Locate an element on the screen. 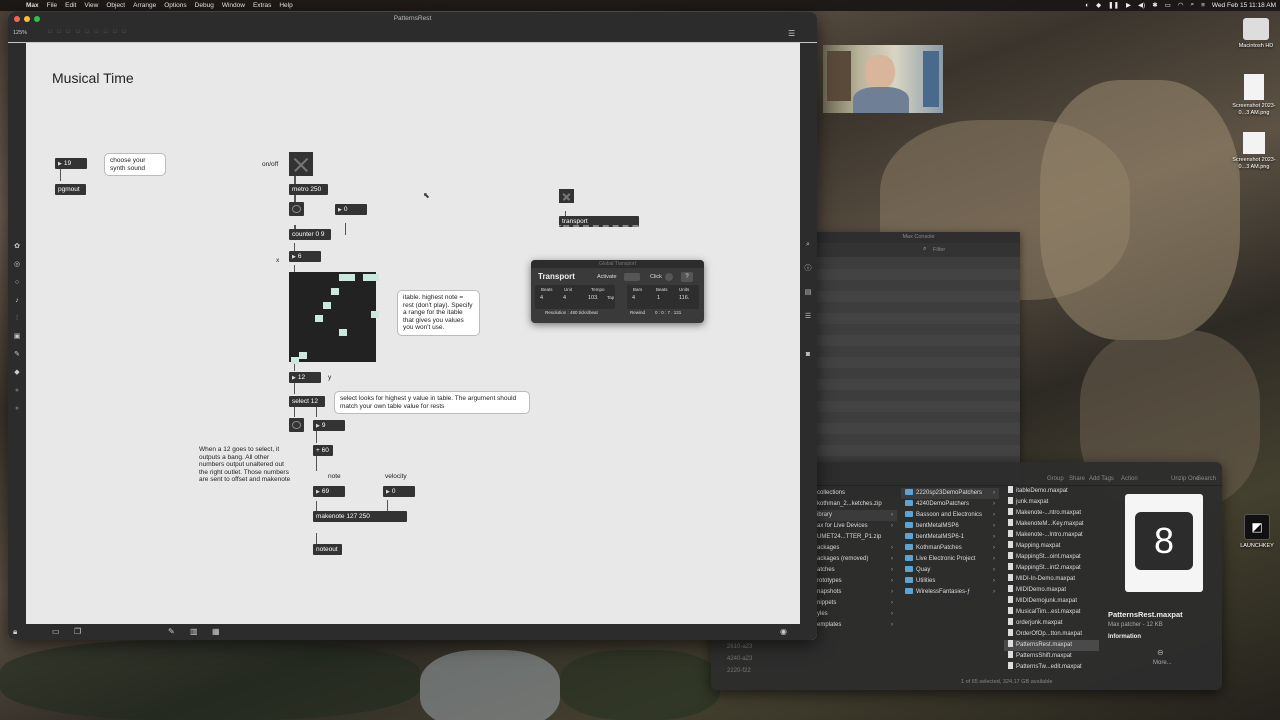 The image size is (1280, 720). project-icon: ✿ is located at coordinates (17, 247).